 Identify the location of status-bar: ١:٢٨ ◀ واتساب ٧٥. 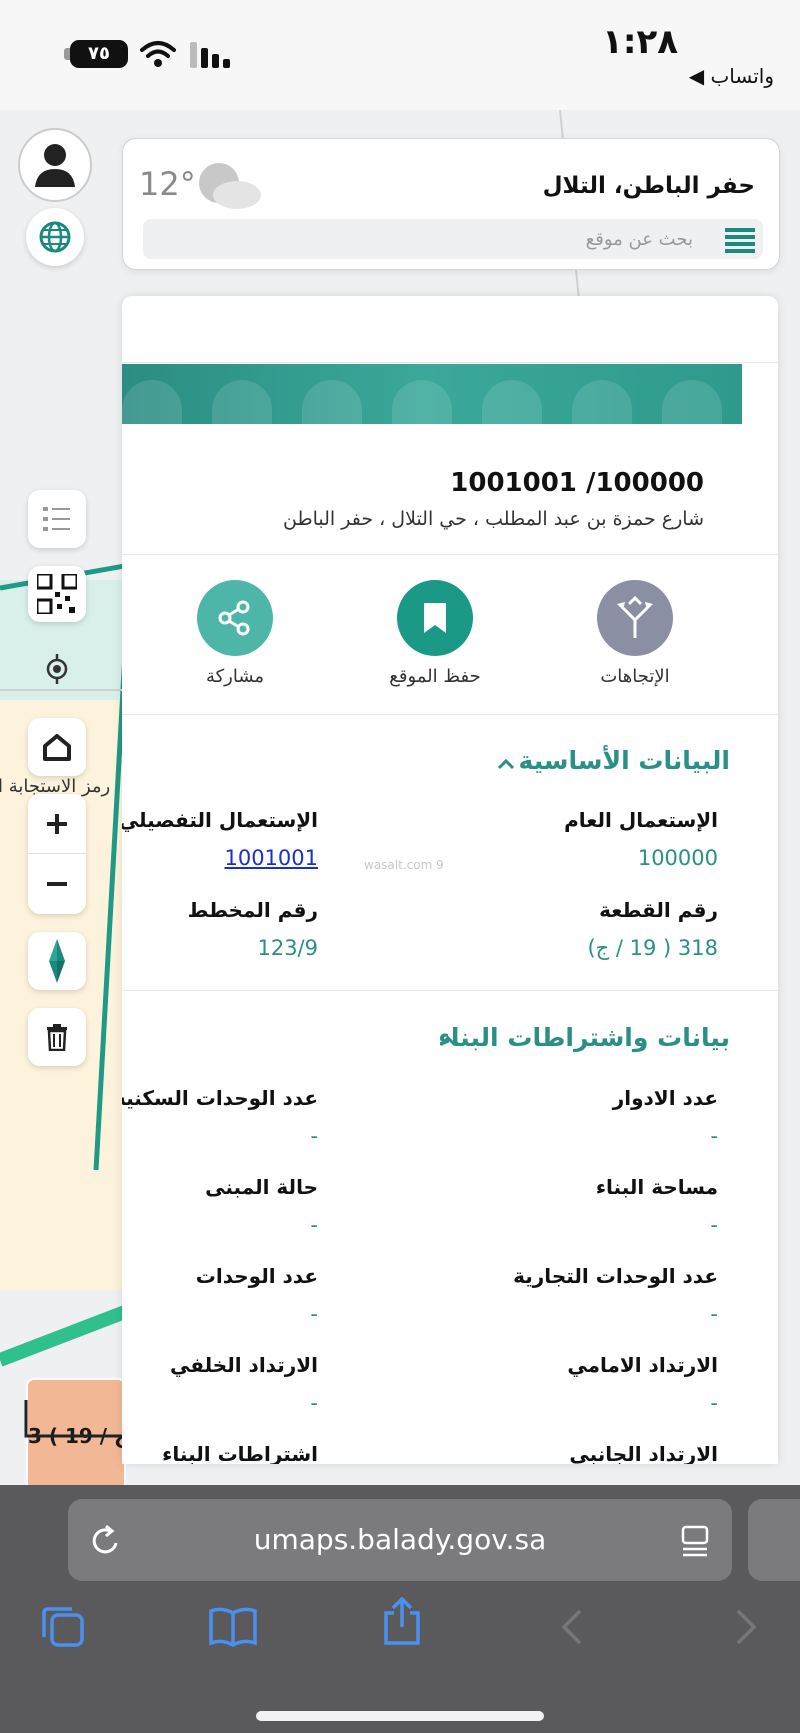
(400, 55).